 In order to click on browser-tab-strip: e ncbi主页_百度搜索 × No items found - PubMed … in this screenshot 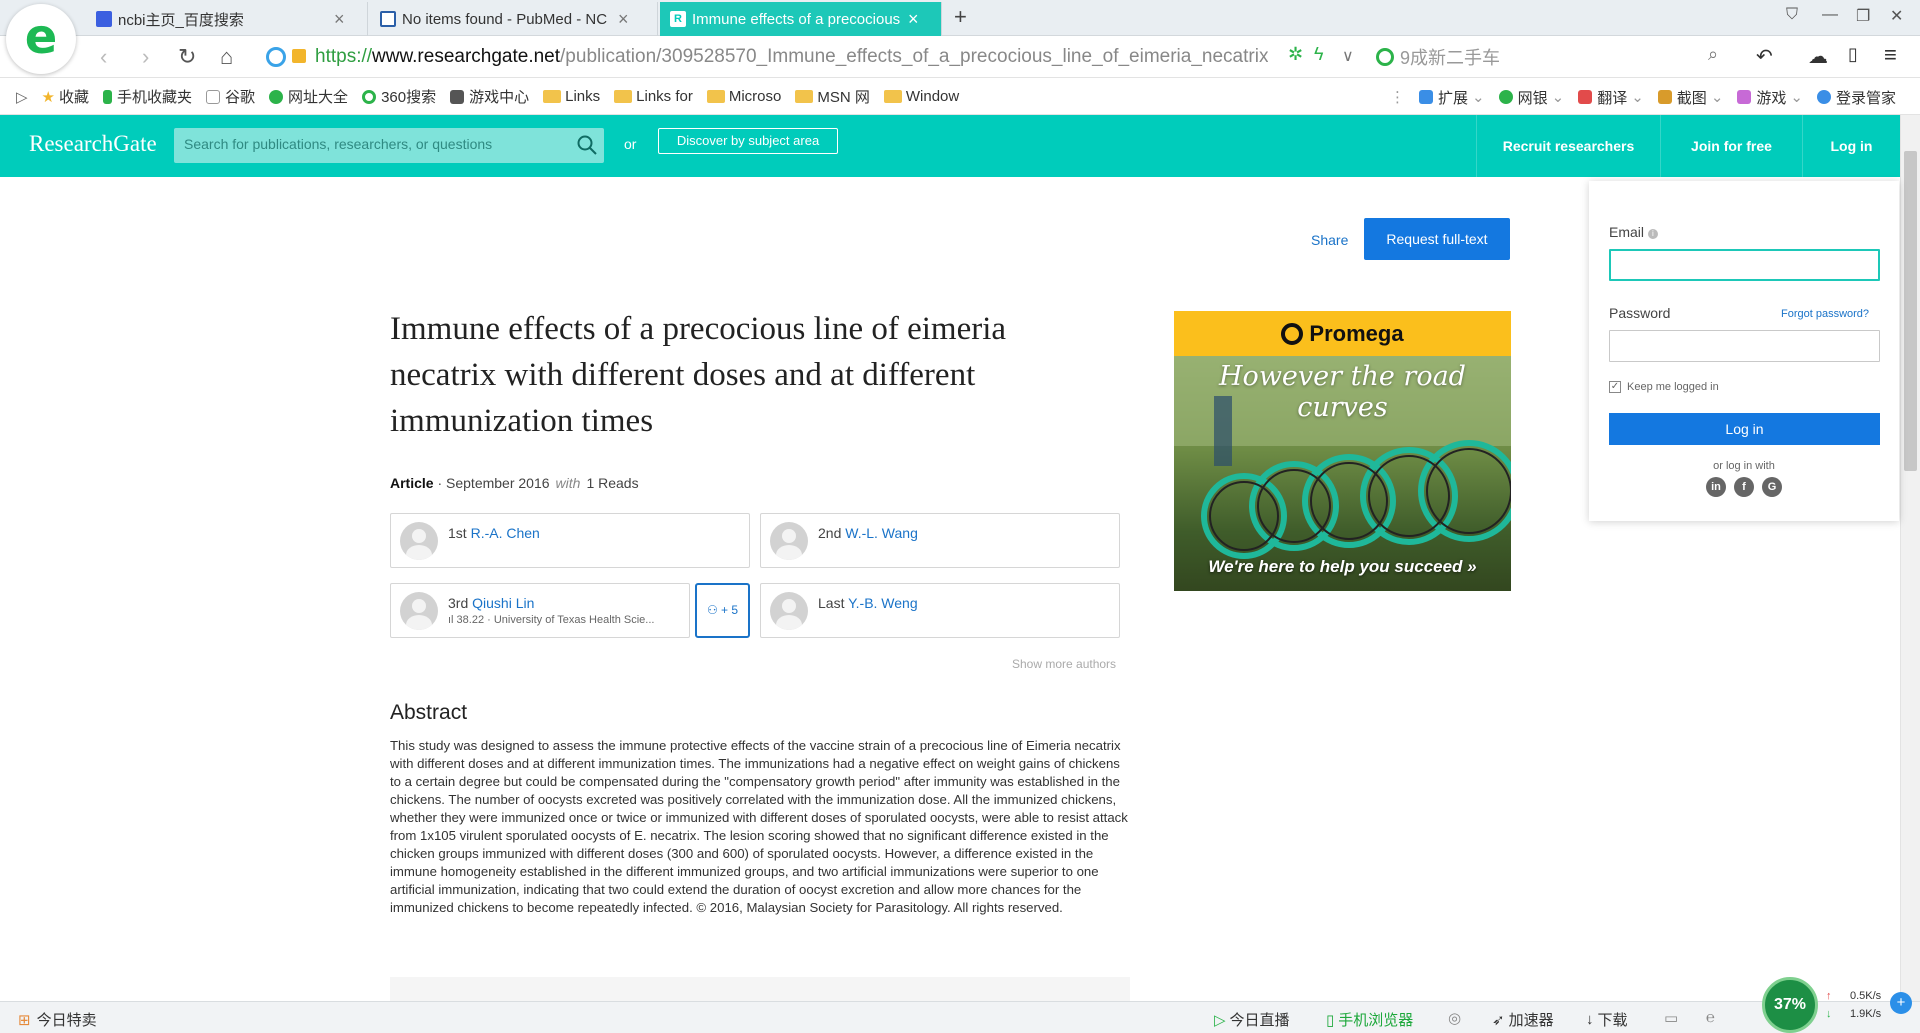, I will do `click(960, 37)`.